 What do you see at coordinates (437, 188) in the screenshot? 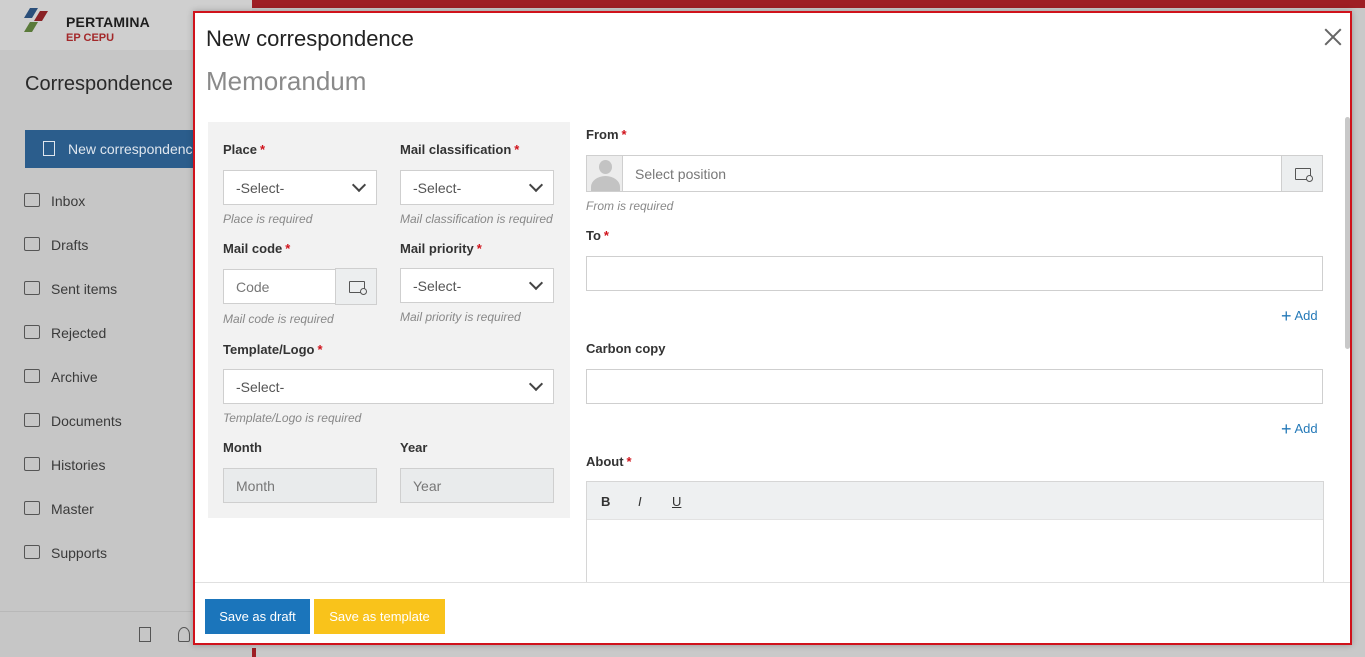
I see `mail-classification-value: -Select-` at bounding box center [437, 188].